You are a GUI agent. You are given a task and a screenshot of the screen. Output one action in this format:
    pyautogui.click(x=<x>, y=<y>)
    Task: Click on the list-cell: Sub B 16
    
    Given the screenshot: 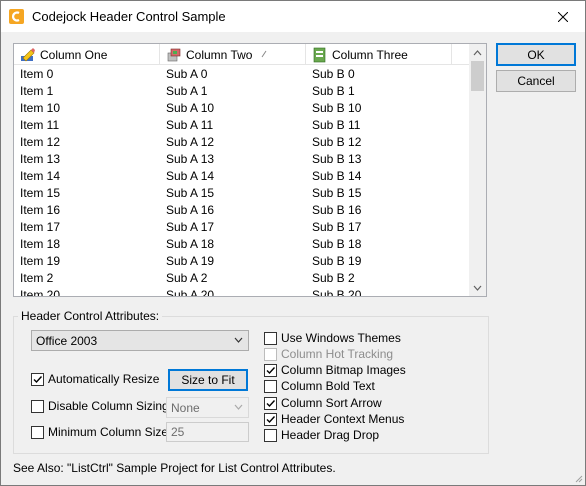 What is the action you would take?
    pyautogui.click(x=337, y=210)
    